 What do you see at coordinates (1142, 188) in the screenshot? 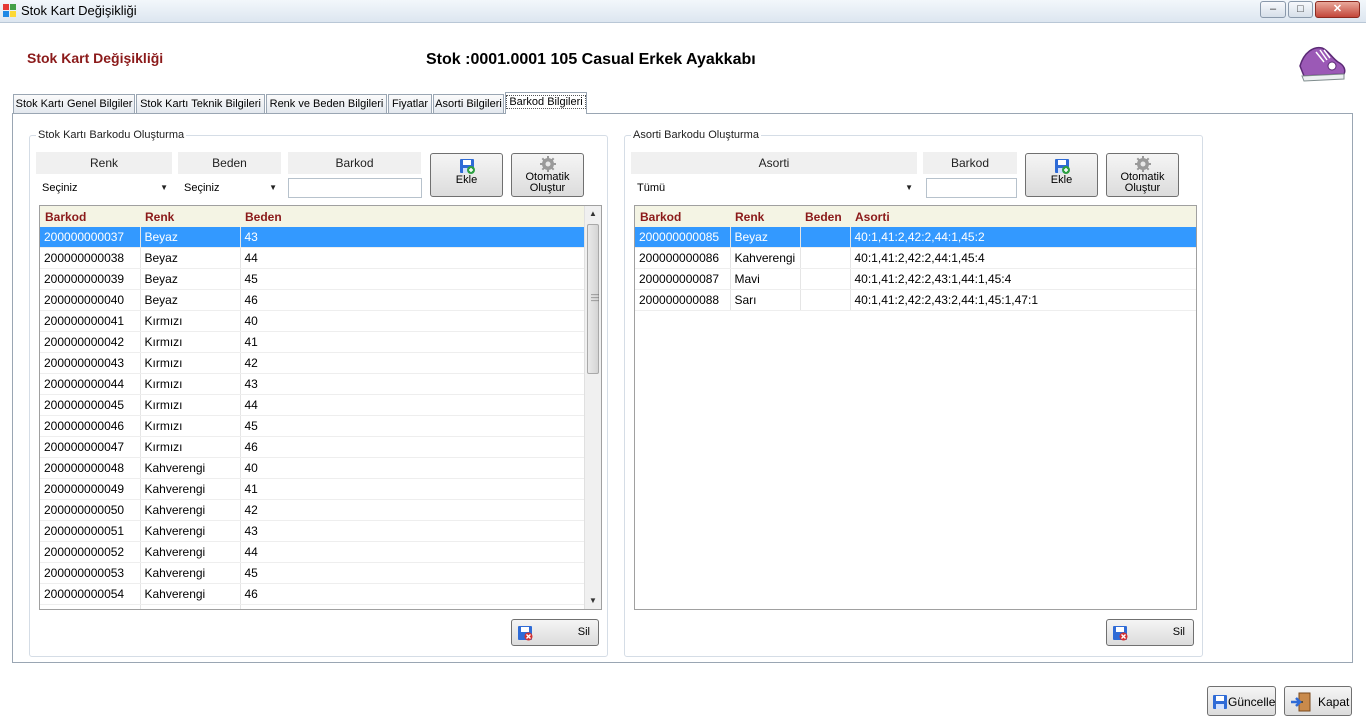
I see `asorti-auto-create-label-2: Oluştur` at bounding box center [1142, 188].